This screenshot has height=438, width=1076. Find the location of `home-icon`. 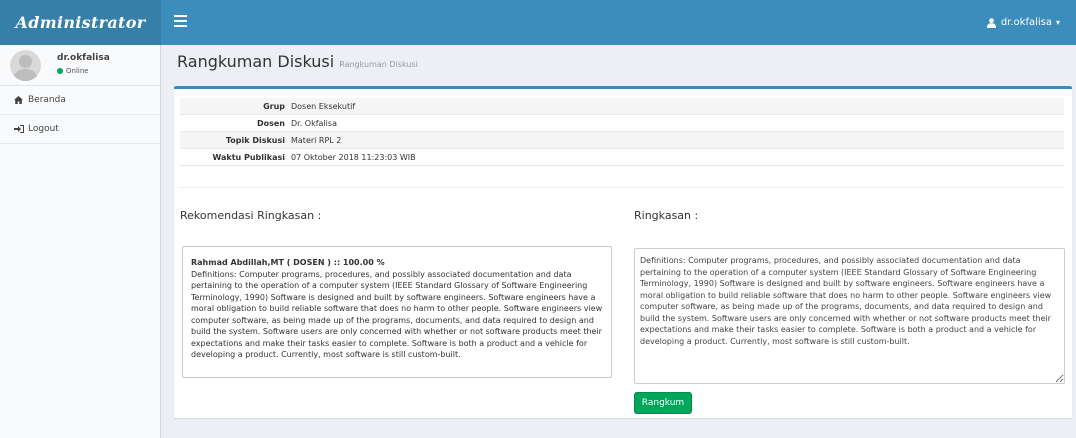

home-icon is located at coordinates (21, 100).